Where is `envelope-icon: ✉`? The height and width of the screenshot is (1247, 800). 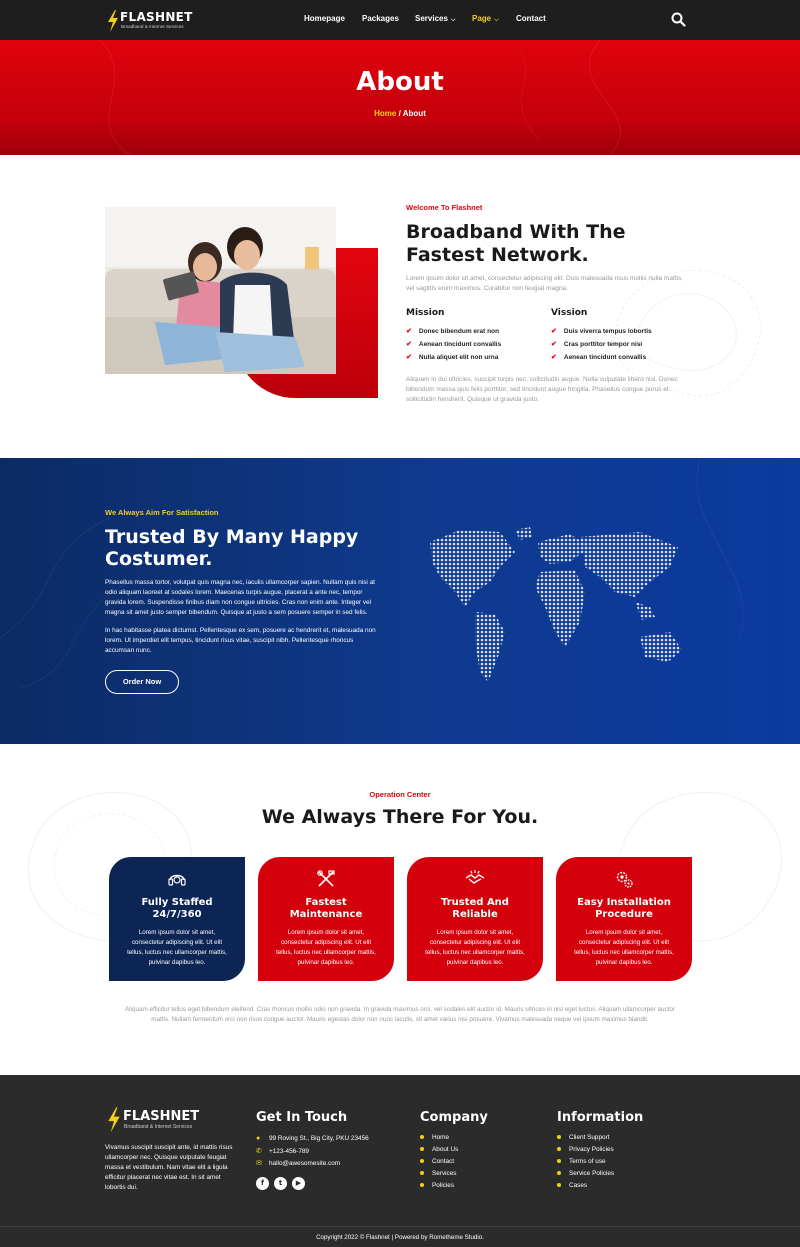
envelope-icon: ✉ is located at coordinates (259, 1163).